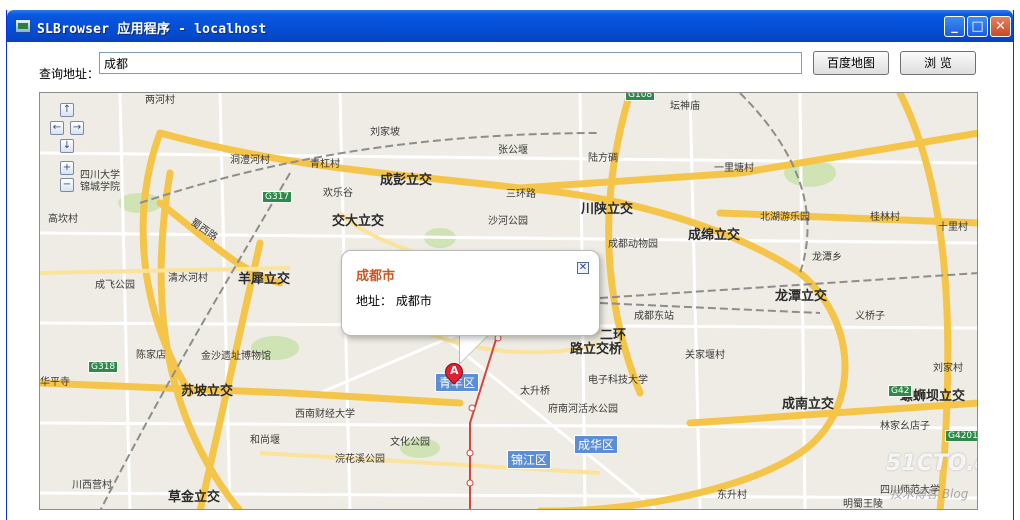 The image size is (1020, 520). What do you see at coordinates (470, 293) in the screenshot?
I see `info-window: 成都市 地址： 成都市 ✕` at bounding box center [470, 293].